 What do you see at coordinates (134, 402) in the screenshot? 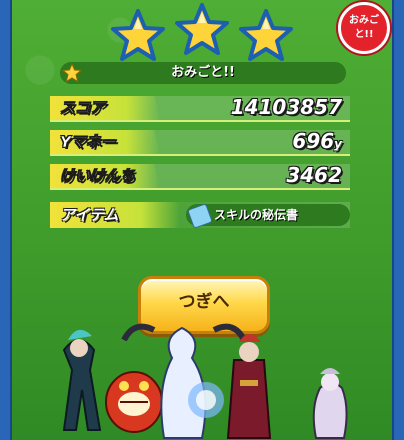
I see `character-red-monster` at bounding box center [134, 402].